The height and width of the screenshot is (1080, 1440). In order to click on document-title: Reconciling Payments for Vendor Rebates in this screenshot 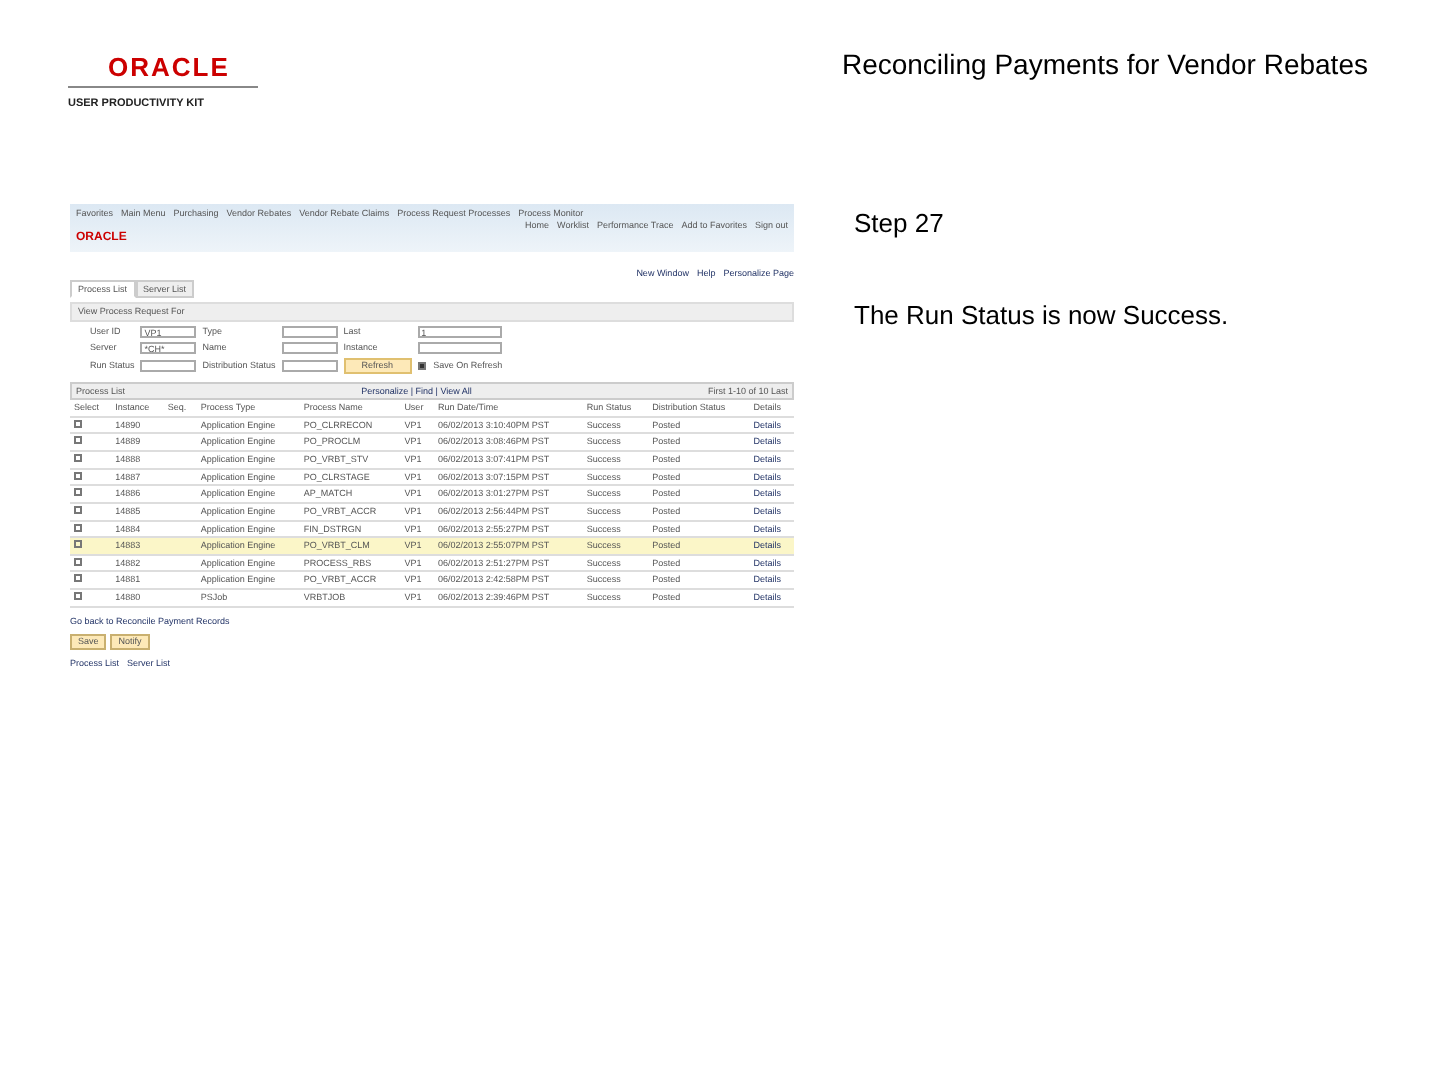, I will do `click(1104, 65)`.